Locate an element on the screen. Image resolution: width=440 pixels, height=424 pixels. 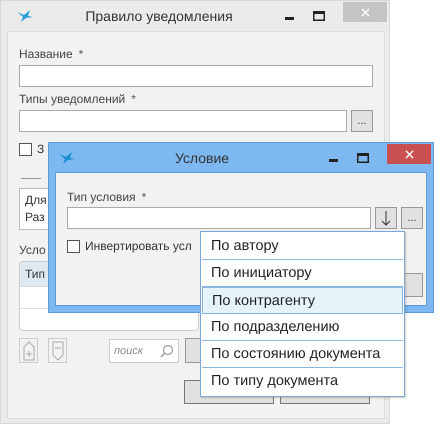
dropdown-option: По состоянию документа is located at coordinates (302, 354).